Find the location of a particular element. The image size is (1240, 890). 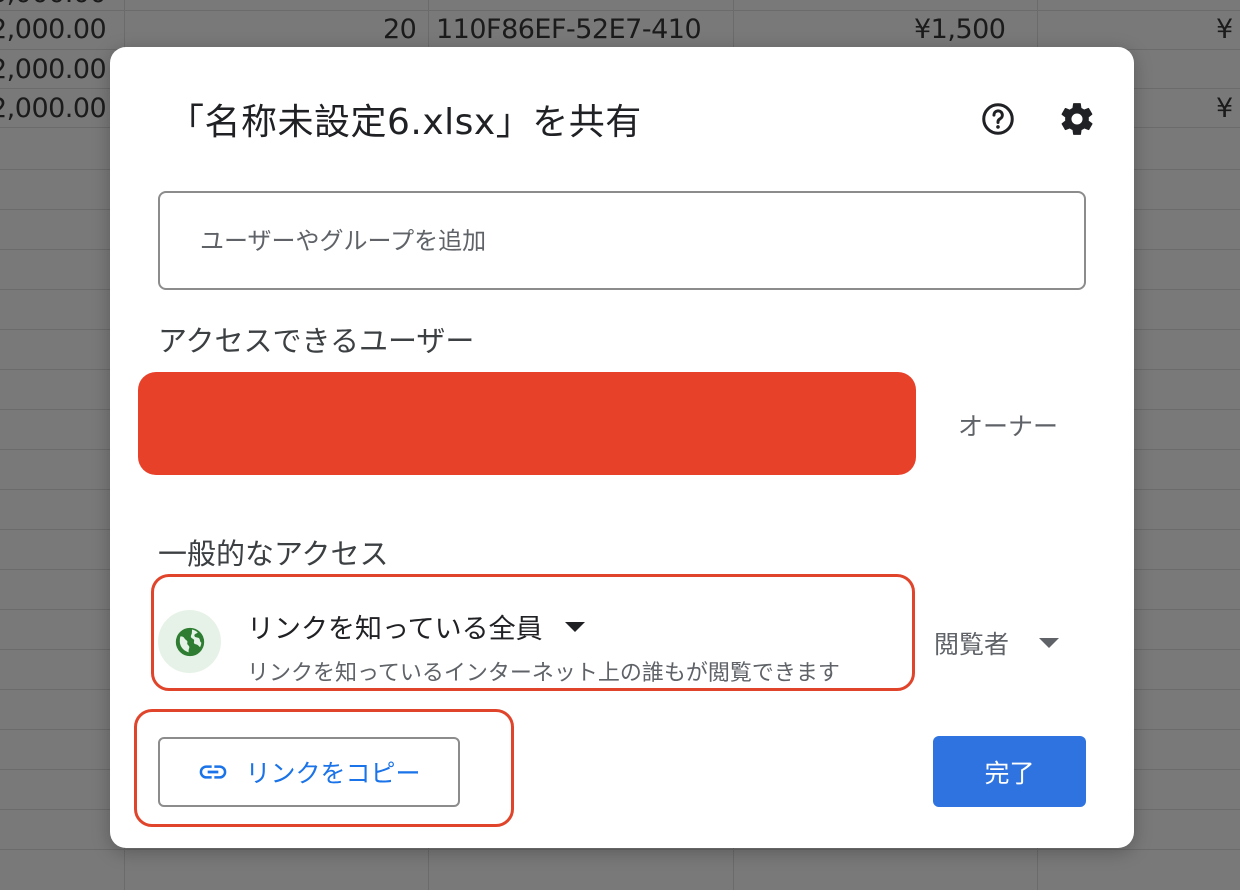

help-circle-icon is located at coordinates (998, 119).